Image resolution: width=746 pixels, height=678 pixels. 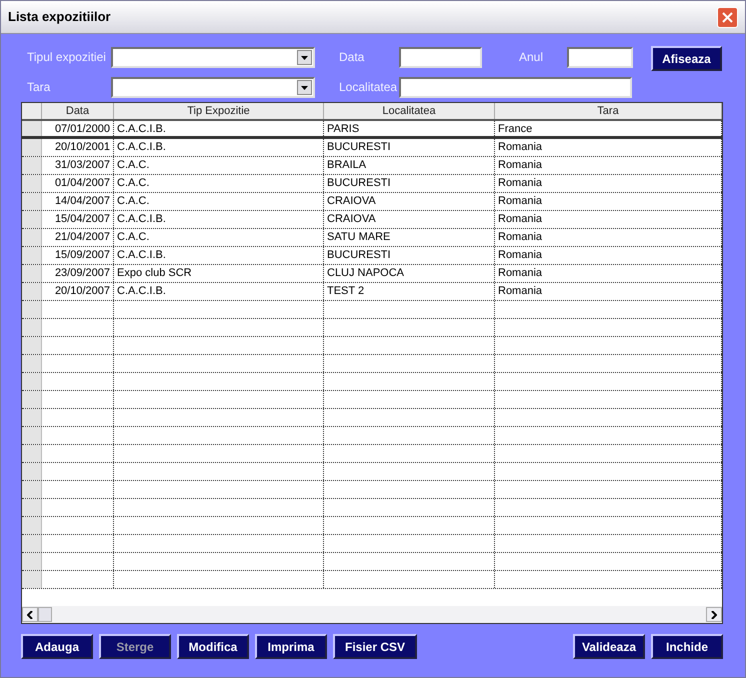 I want to click on table-row: 31/03/2007 C.A.C. BRAILA Romania, so click(x=372, y=166).